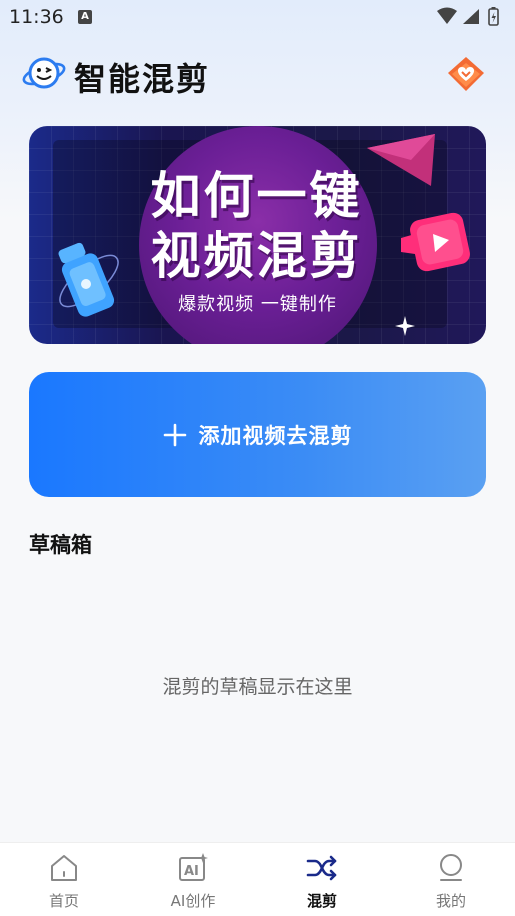 The height and width of the screenshot is (916, 515). What do you see at coordinates (85, 17) in the screenshot?
I see `notification-icon: A` at bounding box center [85, 17].